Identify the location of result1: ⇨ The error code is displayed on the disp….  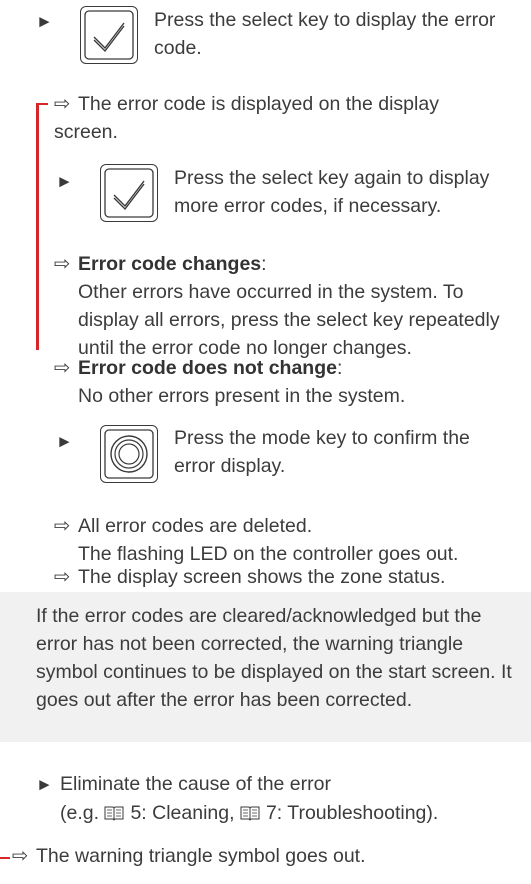
(274, 118).